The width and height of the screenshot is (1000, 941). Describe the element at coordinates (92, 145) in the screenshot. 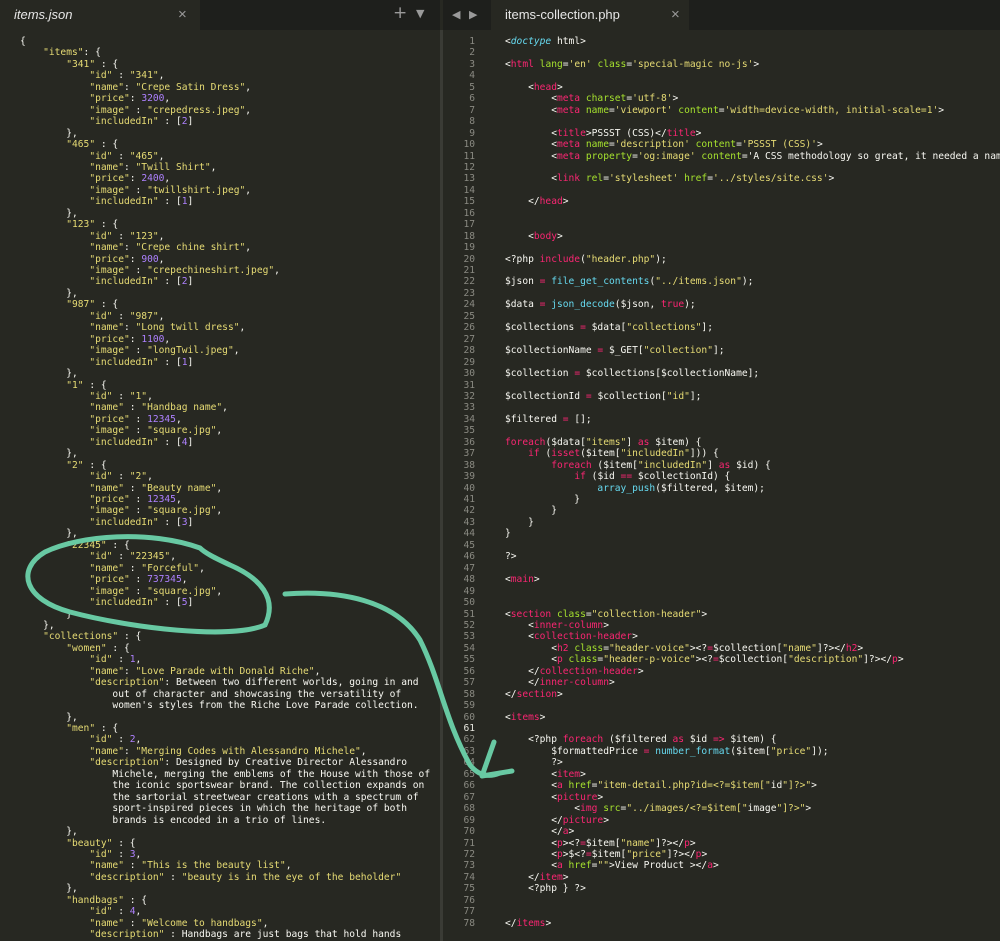

I see `code-line: "465" : {` at that location.